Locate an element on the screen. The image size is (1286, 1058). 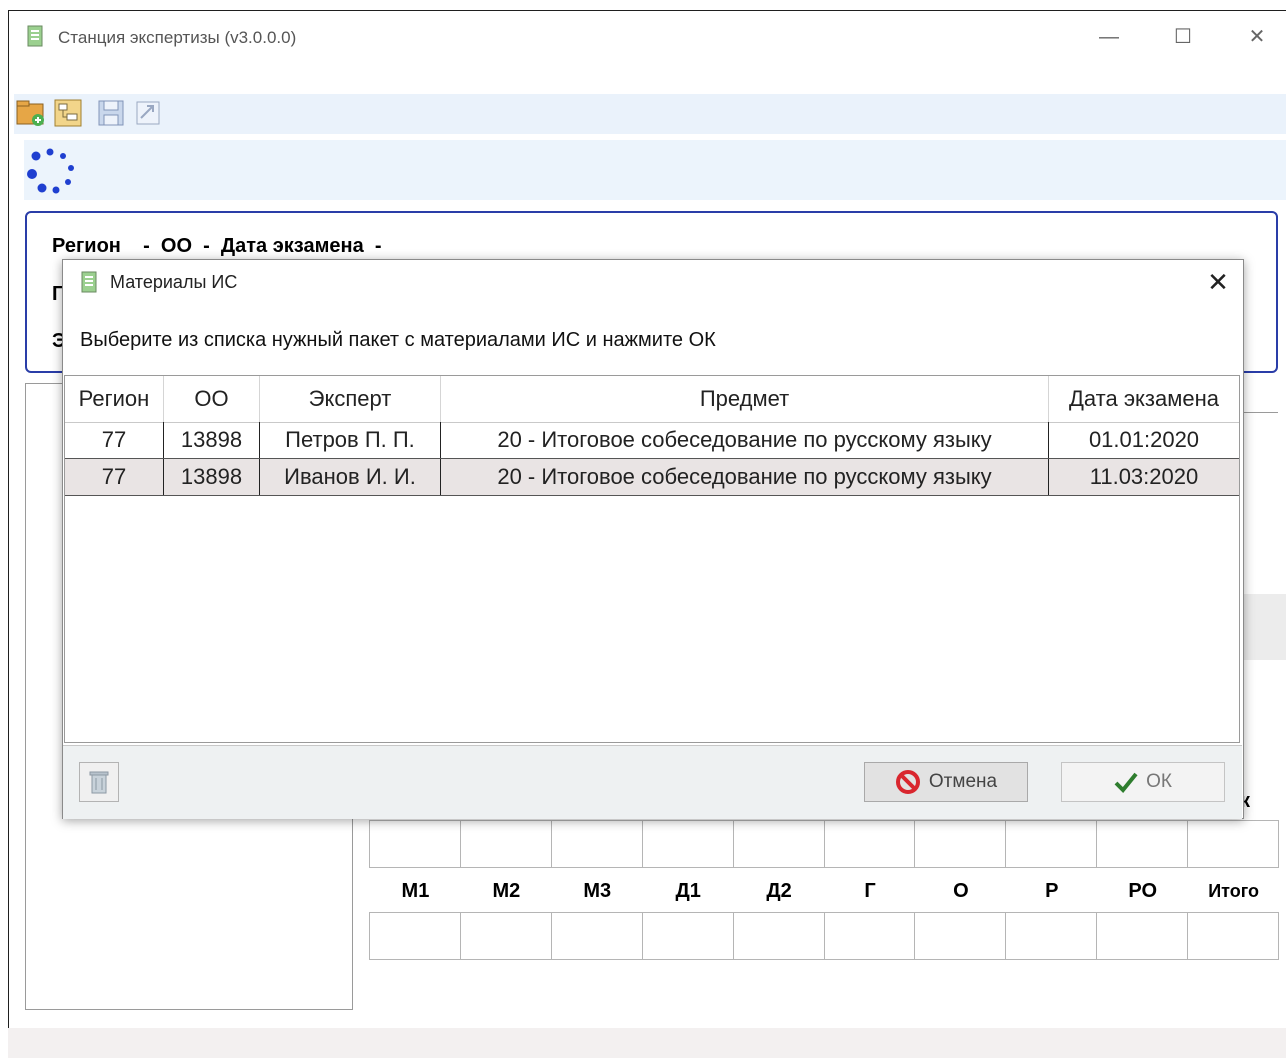
score-label-d1: Д1 is located at coordinates (688, 891).